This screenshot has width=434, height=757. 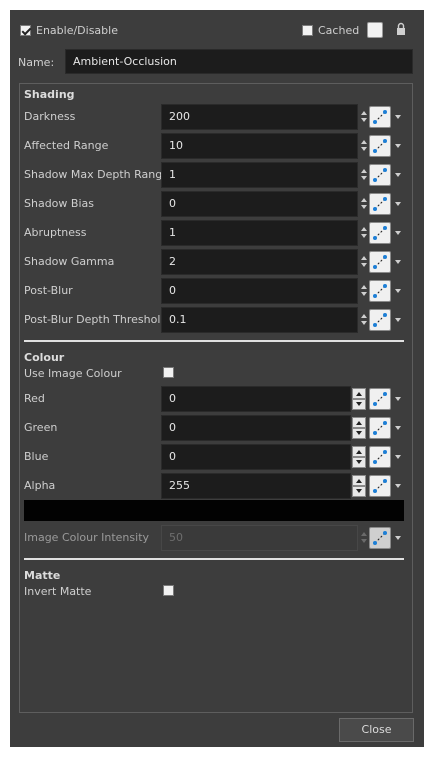 What do you see at coordinates (307, 30) in the screenshot?
I see `cached-checkbox` at bounding box center [307, 30].